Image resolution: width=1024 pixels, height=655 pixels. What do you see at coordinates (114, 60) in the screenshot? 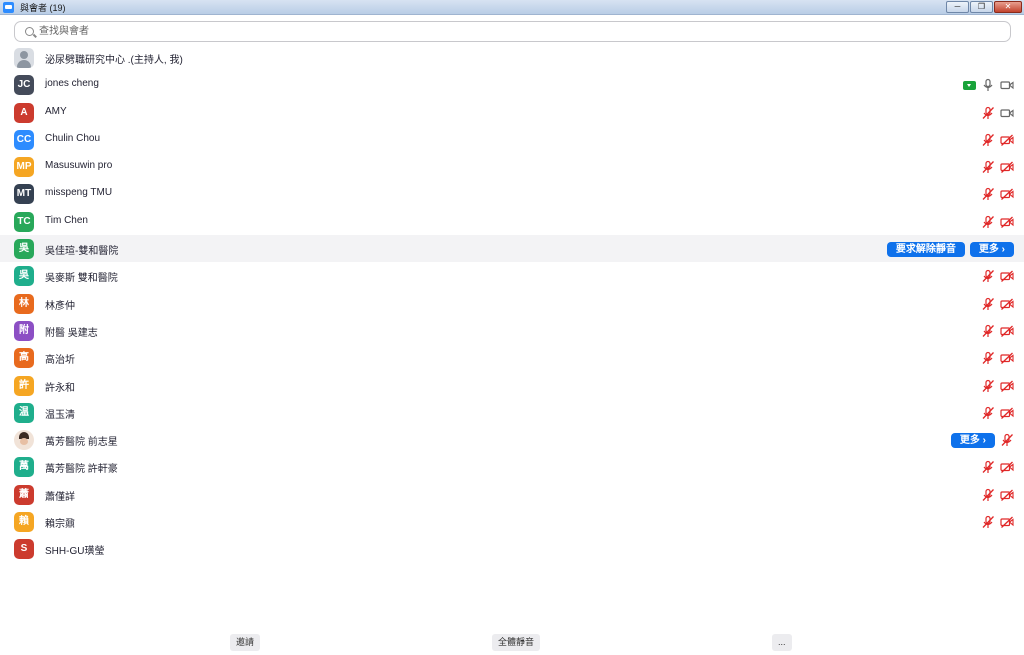
I see `participant-name: 泌尿劈職研究中心 .(主持人, 我)` at bounding box center [114, 60].